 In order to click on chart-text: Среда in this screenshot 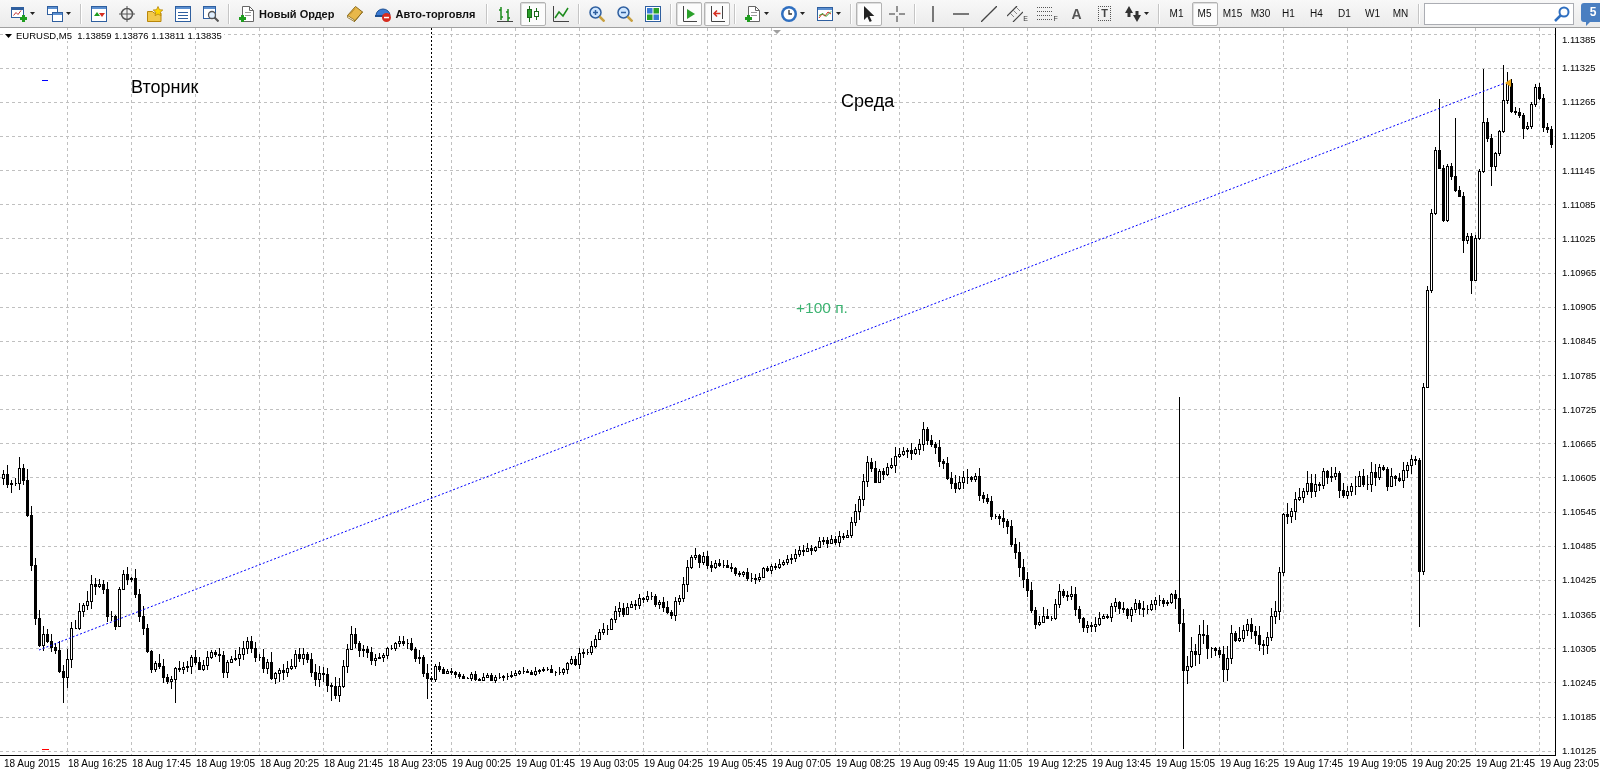, I will do `click(868, 101)`.